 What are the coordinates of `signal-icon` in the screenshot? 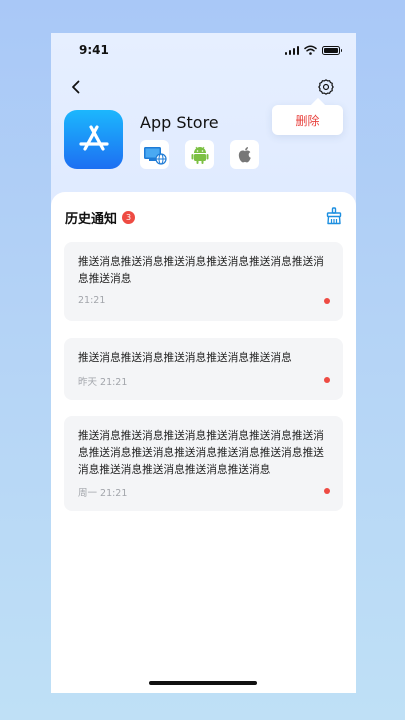 It's located at (291, 50).